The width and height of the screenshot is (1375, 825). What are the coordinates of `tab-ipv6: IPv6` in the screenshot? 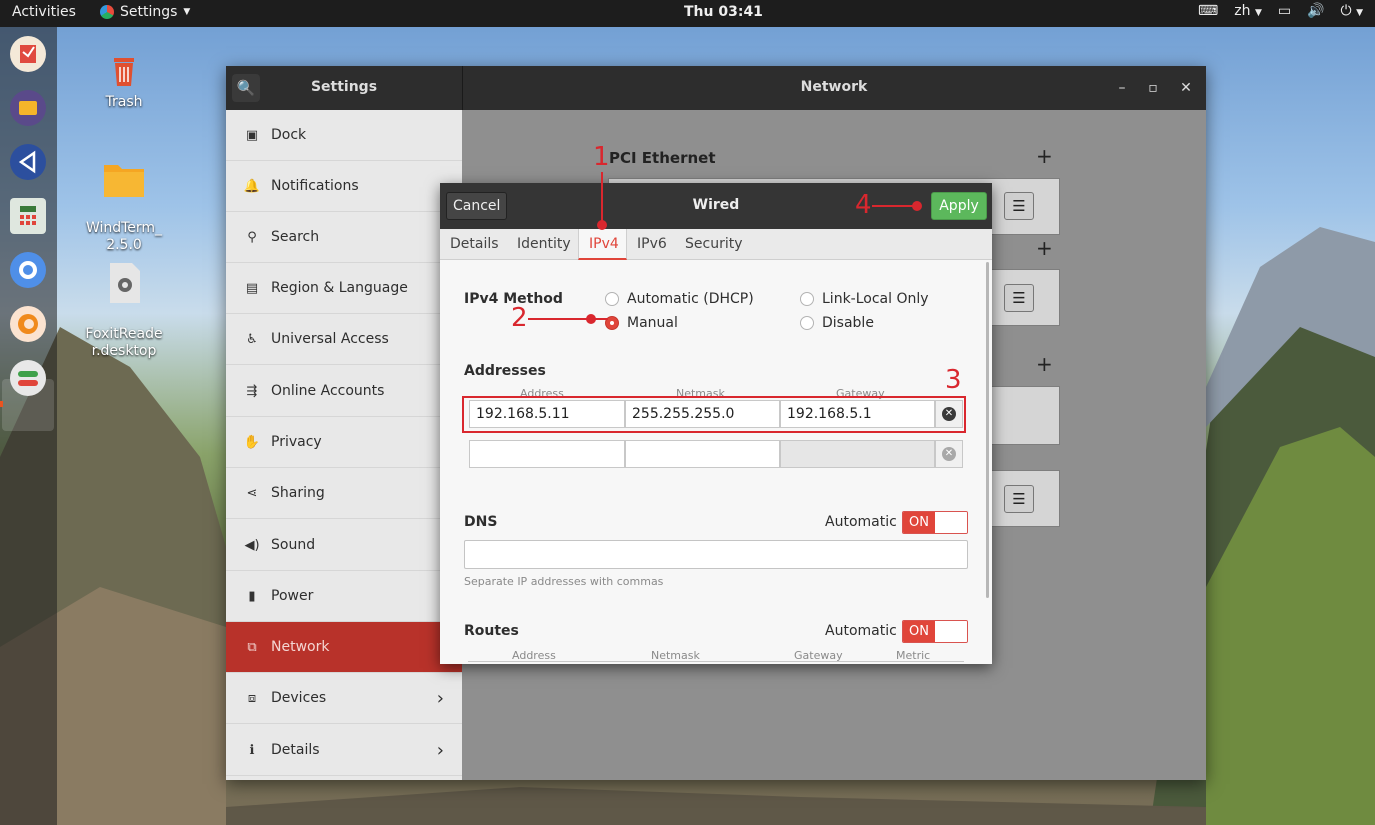 It's located at (652, 244).